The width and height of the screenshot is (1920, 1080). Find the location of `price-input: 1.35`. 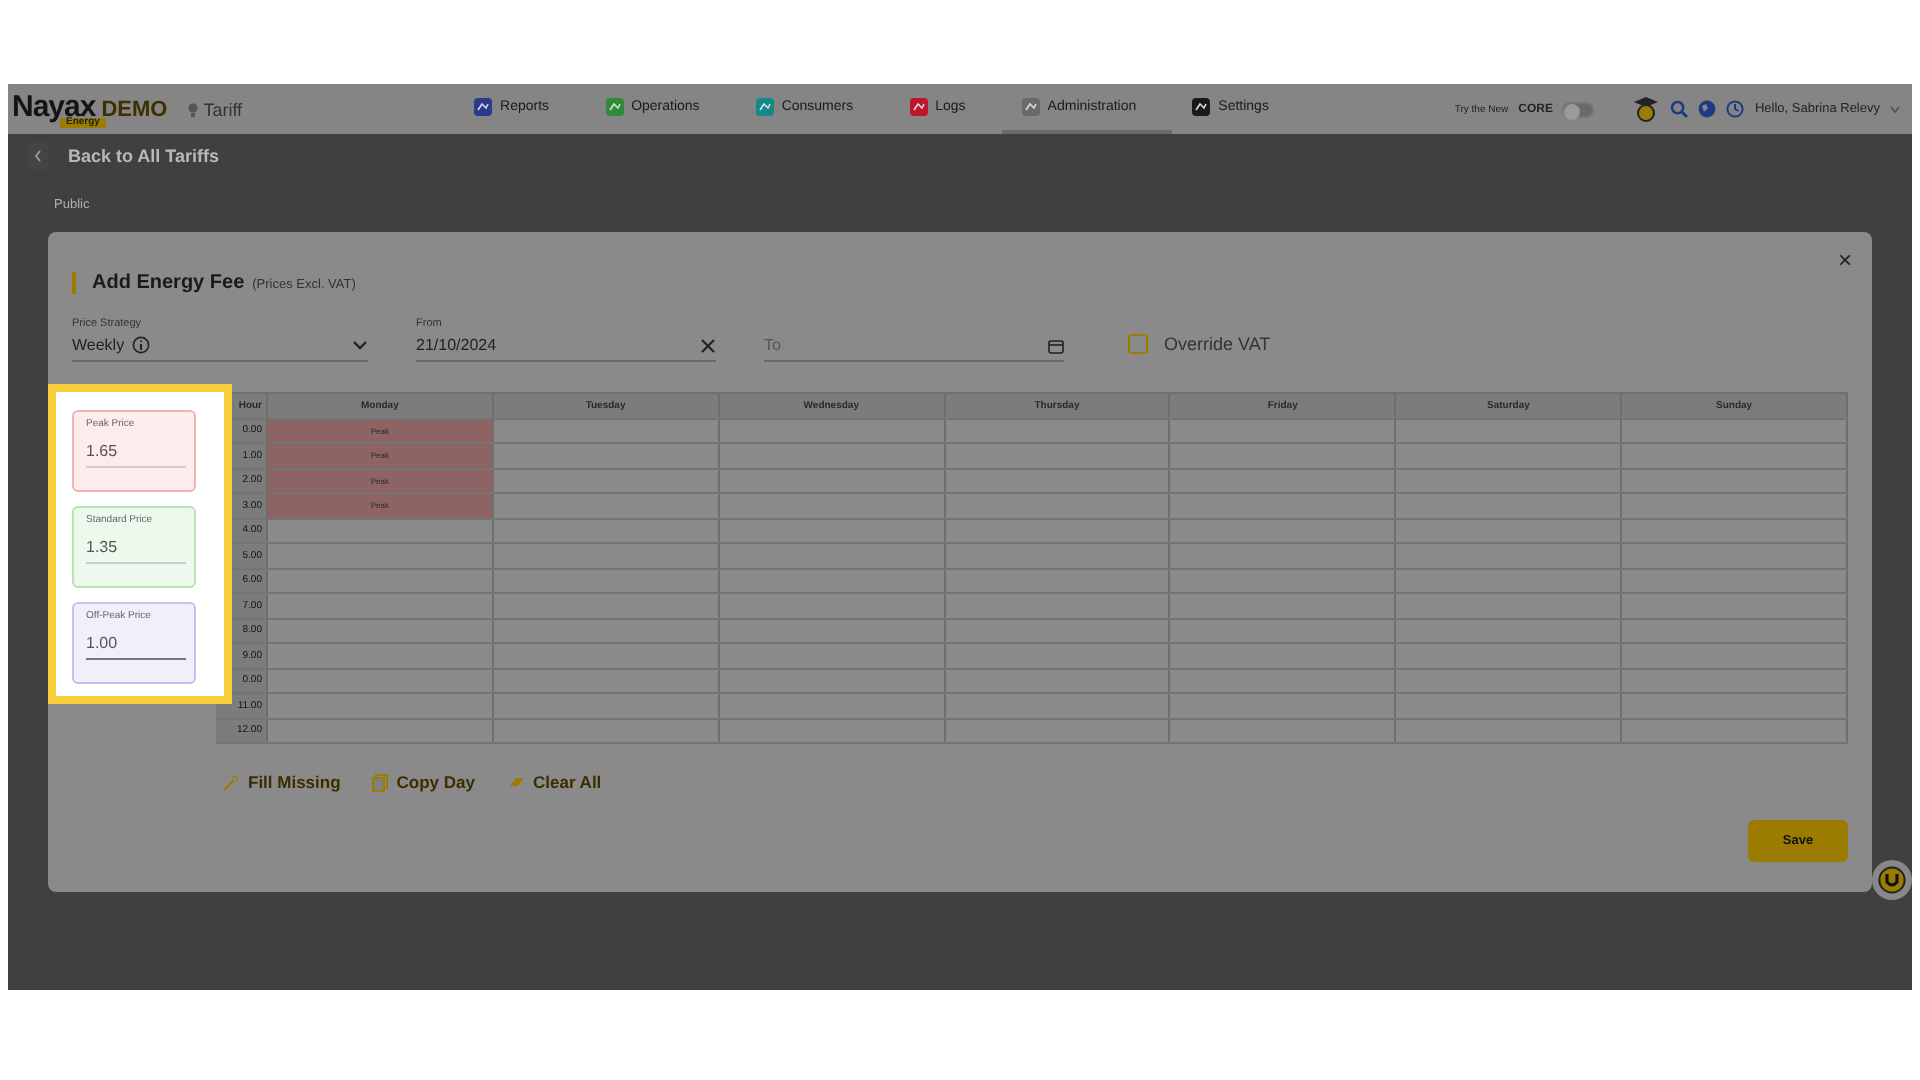

price-input: 1.35 is located at coordinates (136, 545).